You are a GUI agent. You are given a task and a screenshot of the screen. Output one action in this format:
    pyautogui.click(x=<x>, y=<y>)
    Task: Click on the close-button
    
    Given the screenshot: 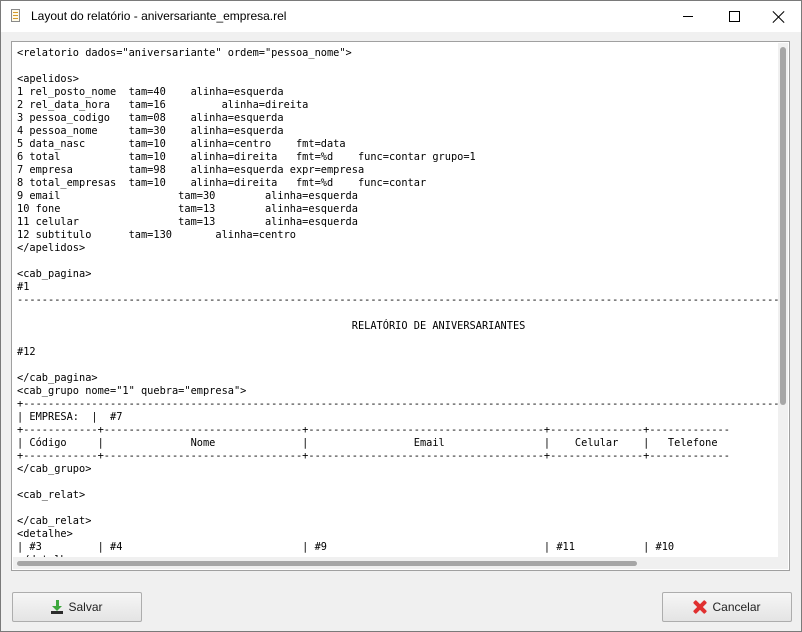 What is the action you would take?
    pyautogui.click(x=778, y=16)
    